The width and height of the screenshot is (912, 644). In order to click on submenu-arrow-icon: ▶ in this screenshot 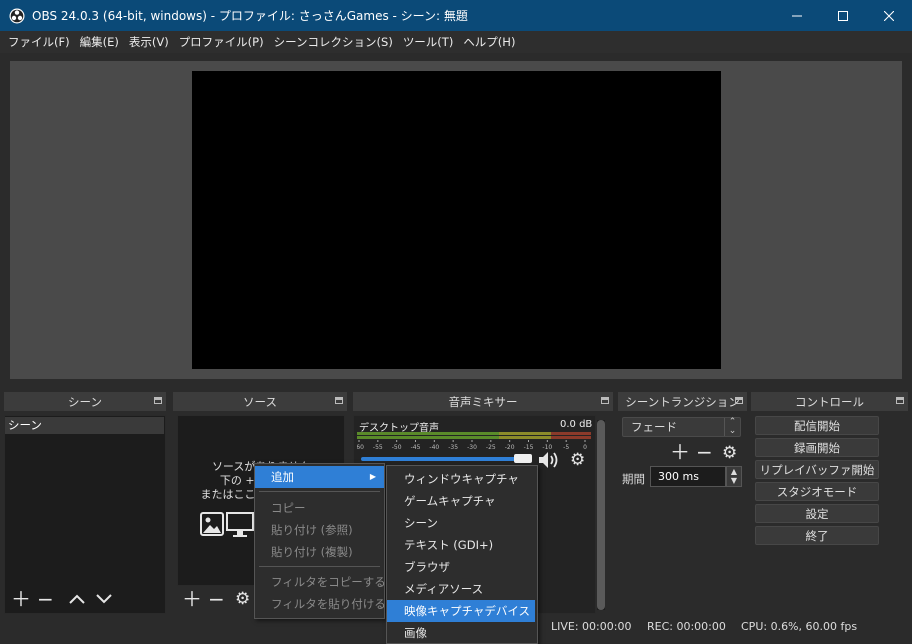, I will do `click(372, 476)`.